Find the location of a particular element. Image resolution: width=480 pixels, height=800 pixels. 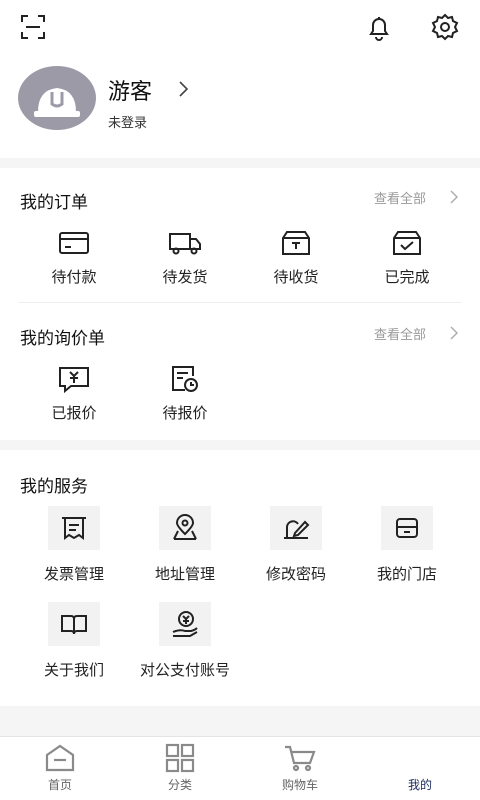

order-item-label: 待发货 is located at coordinates (185, 277).